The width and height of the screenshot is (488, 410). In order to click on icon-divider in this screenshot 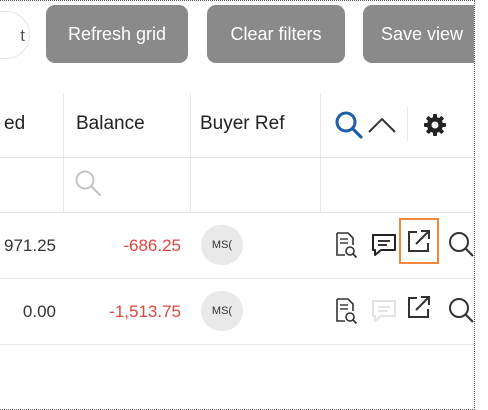, I will do `click(407, 124)`.